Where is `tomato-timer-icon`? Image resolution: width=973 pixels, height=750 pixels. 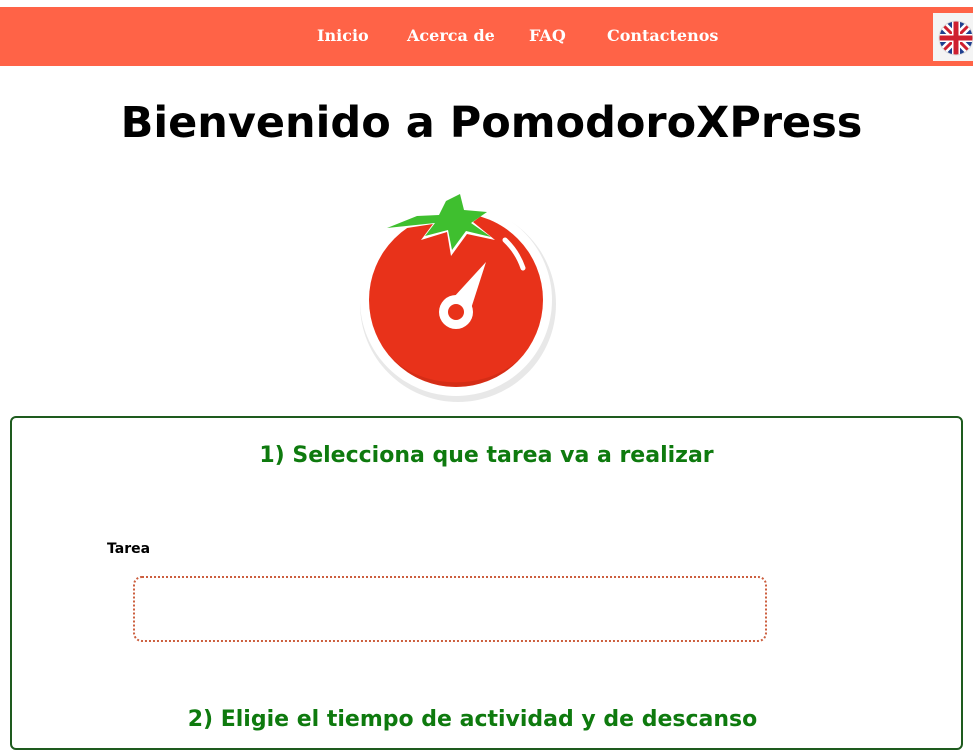
tomato-timer-icon is located at coordinates (458, 296).